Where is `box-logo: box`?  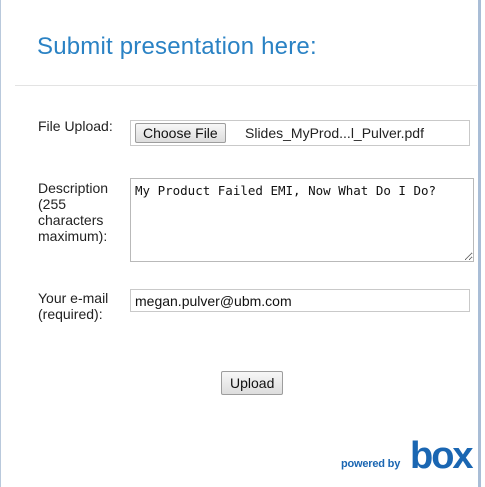 box-logo: box is located at coordinates (442, 456).